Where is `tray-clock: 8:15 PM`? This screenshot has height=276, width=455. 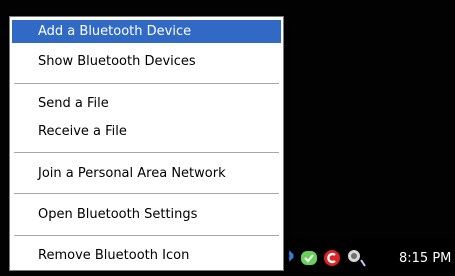
tray-clock: 8:15 PM is located at coordinates (425, 259).